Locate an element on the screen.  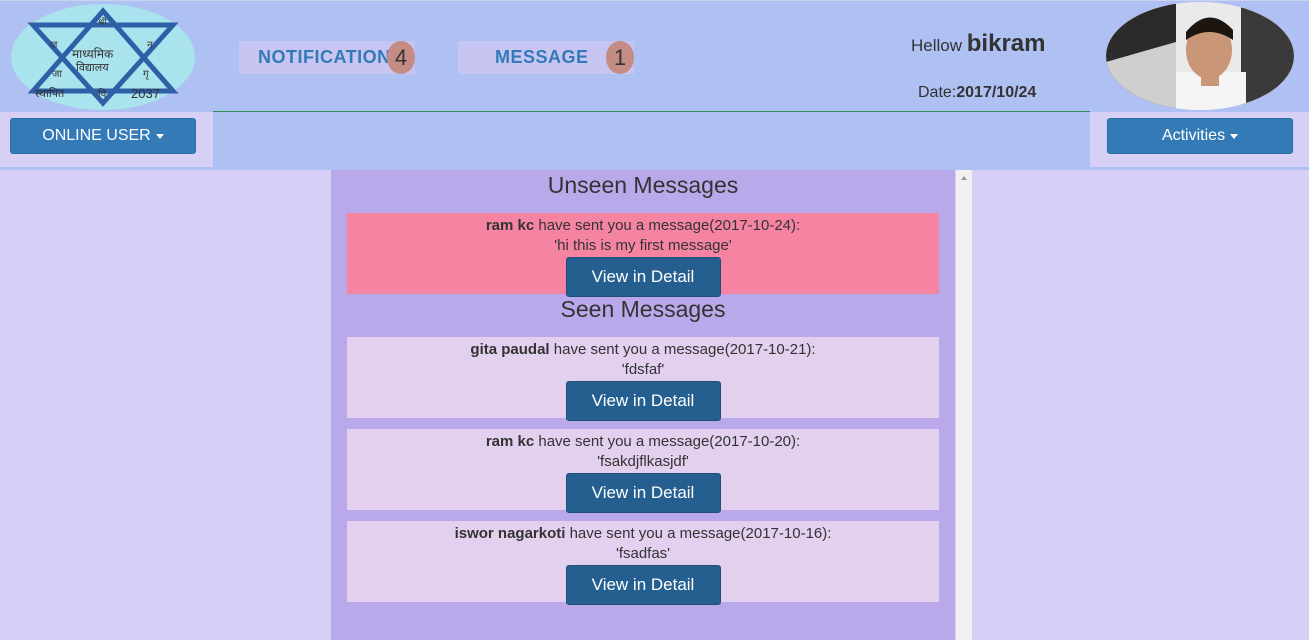
logo-text-left-top: ज is located at coordinates (54, 45).